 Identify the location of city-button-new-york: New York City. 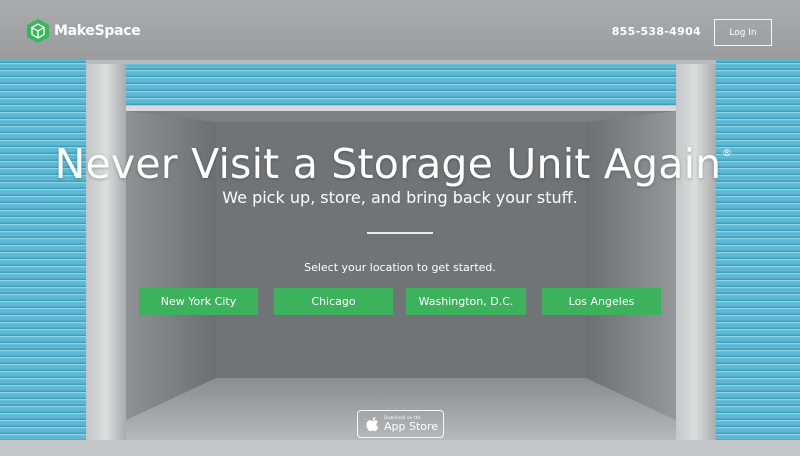
(198, 301).